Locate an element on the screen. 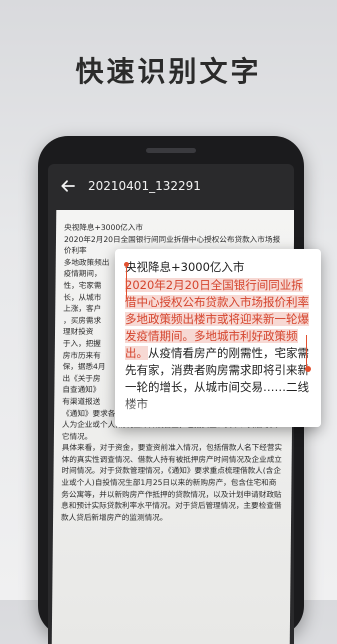 Image resolution: width=337 pixels, height=644 pixels. promo-headline: 快速识别文字 is located at coordinates (168, 71).